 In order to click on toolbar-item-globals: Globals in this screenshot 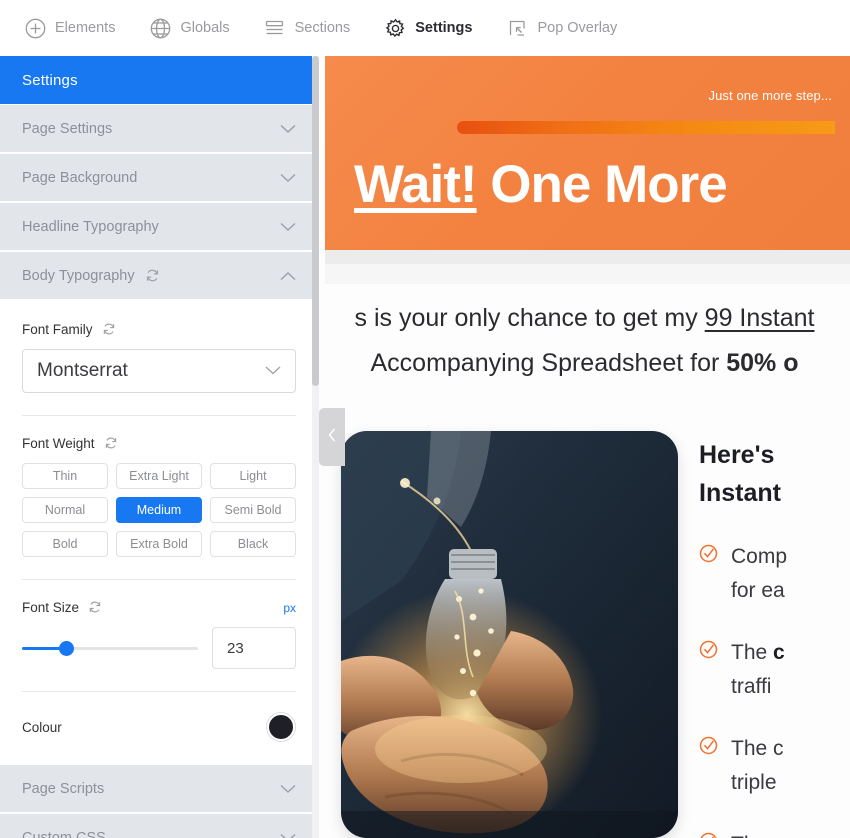, I will do `click(189, 28)`.